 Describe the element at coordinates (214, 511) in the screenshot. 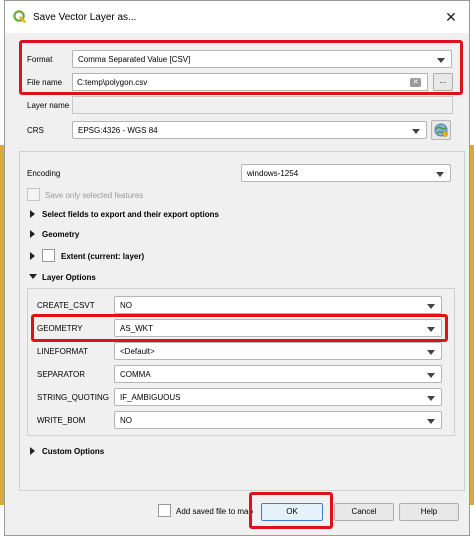

I see `add-to-map-label: Add saved file to map` at that location.